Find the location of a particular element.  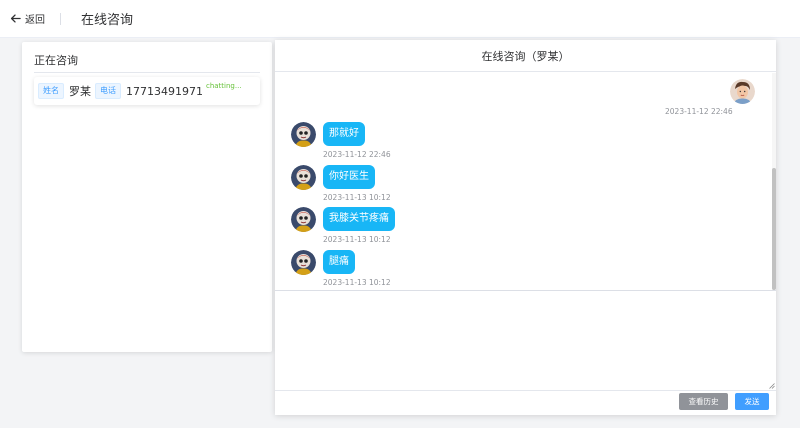

chat-header: 在线咨询（罗某） is located at coordinates (525, 56).